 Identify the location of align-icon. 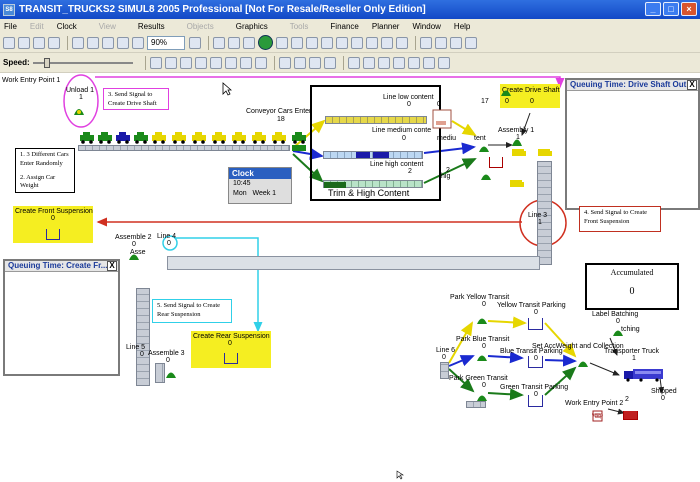
(368, 62).